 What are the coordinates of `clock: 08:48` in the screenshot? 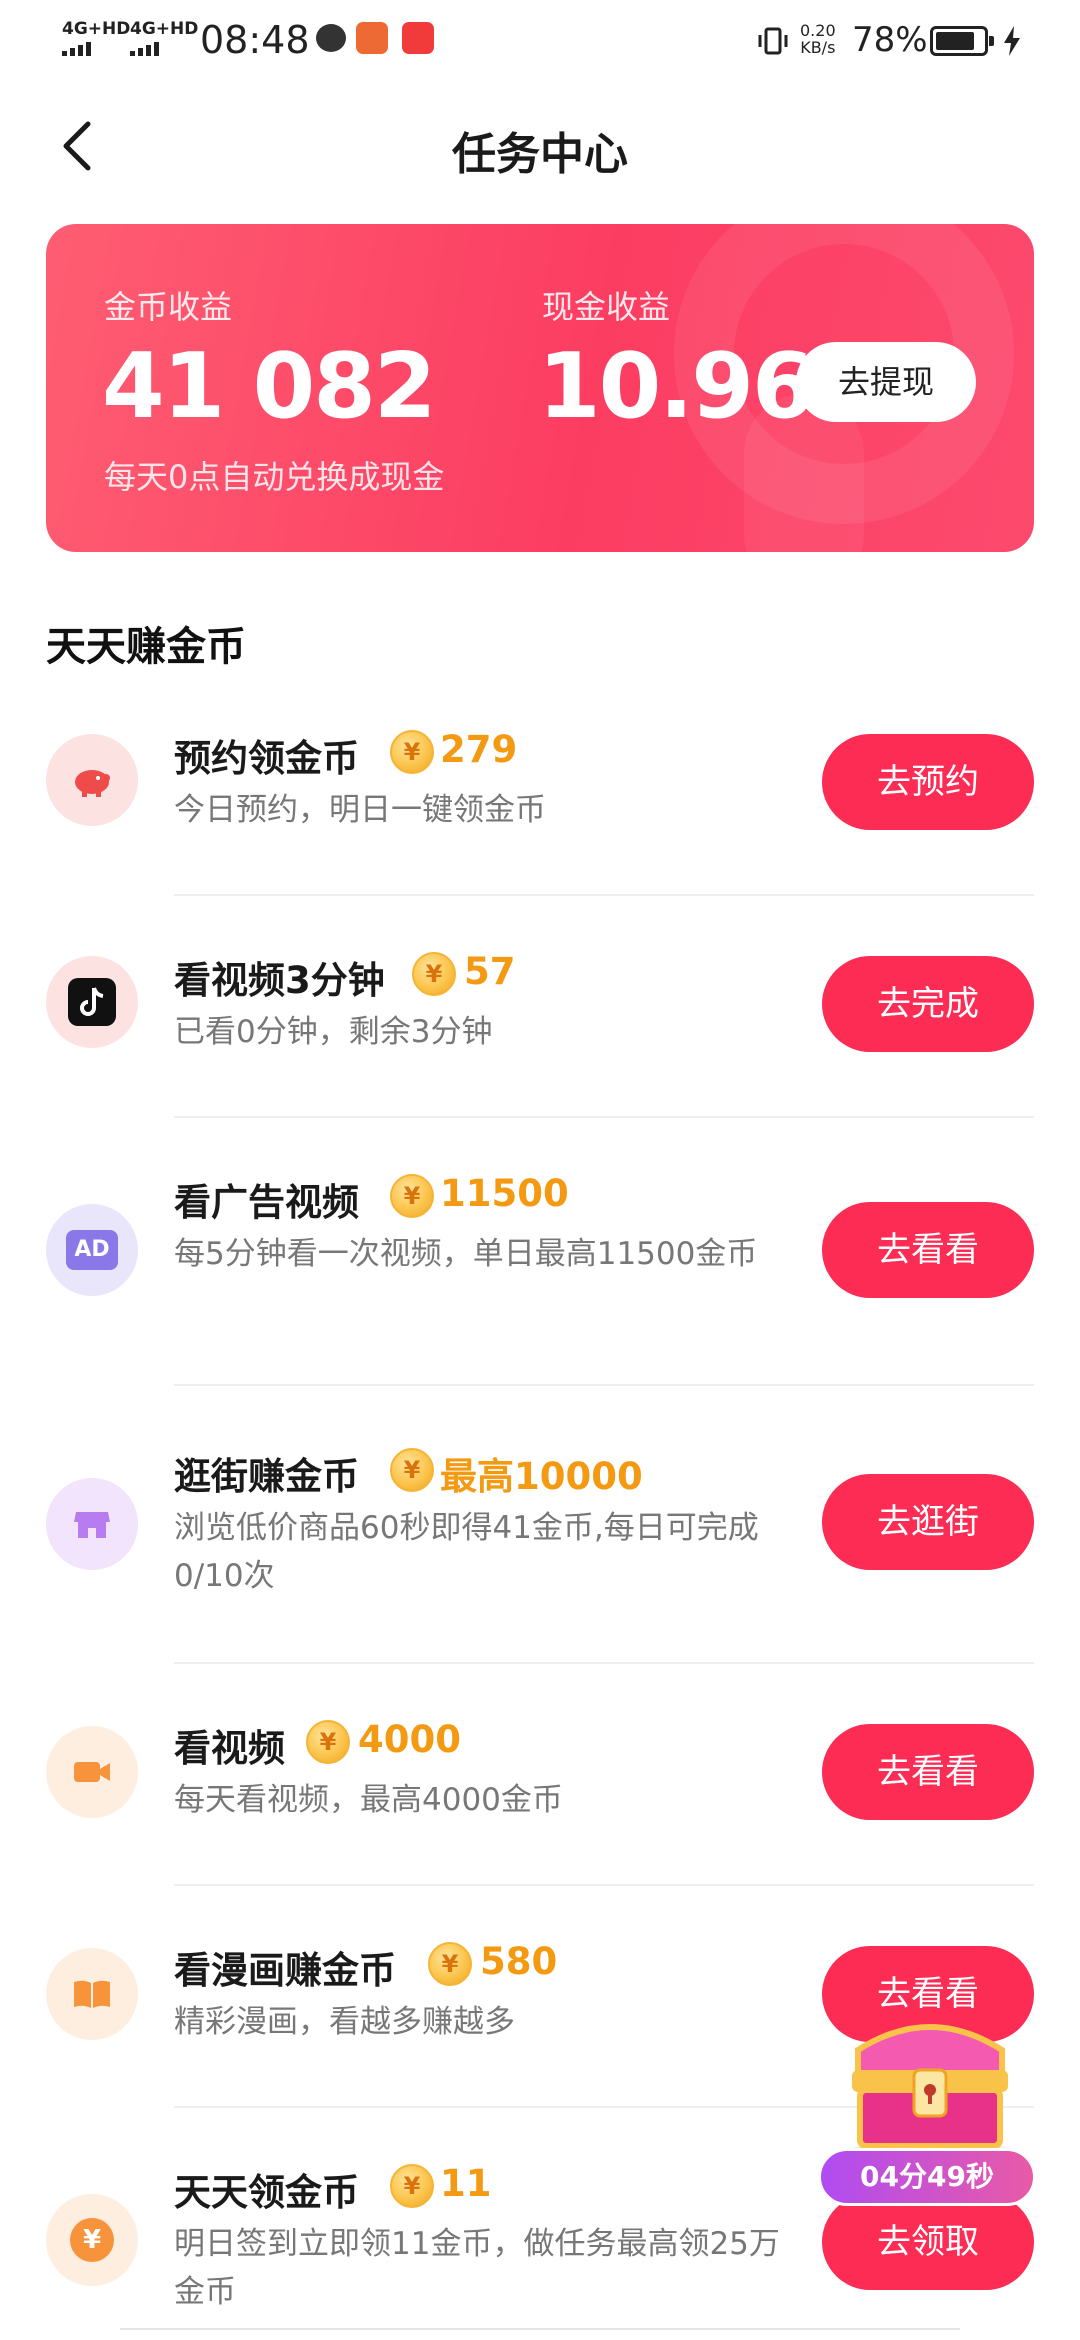 It's located at (255, 40).